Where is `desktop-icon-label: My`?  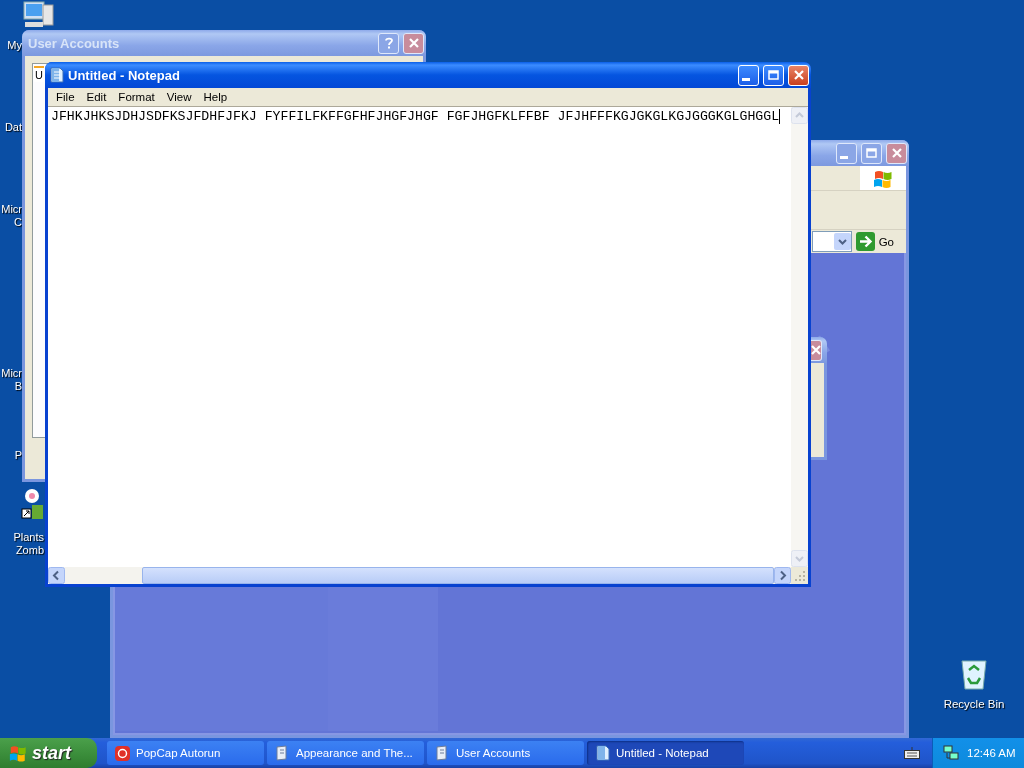
desktop-icon-label: My is located at coordinates (14, 45).